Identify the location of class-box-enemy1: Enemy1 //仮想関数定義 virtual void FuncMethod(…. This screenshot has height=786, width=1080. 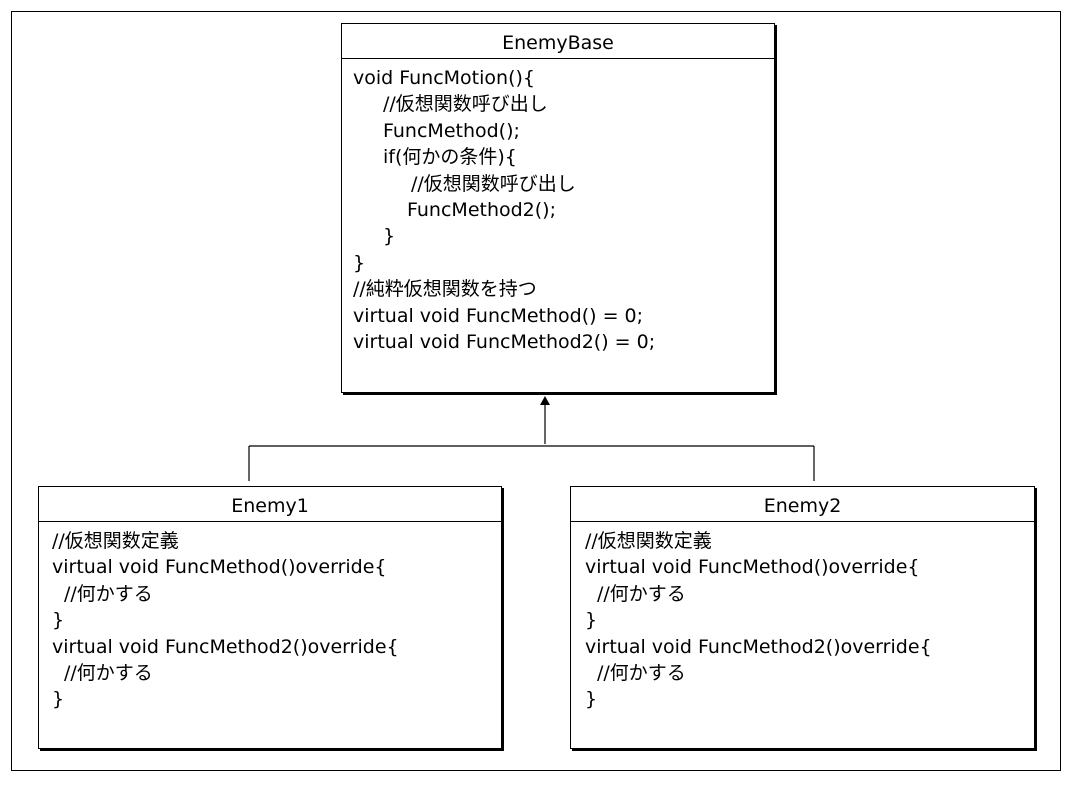
(270, 617).